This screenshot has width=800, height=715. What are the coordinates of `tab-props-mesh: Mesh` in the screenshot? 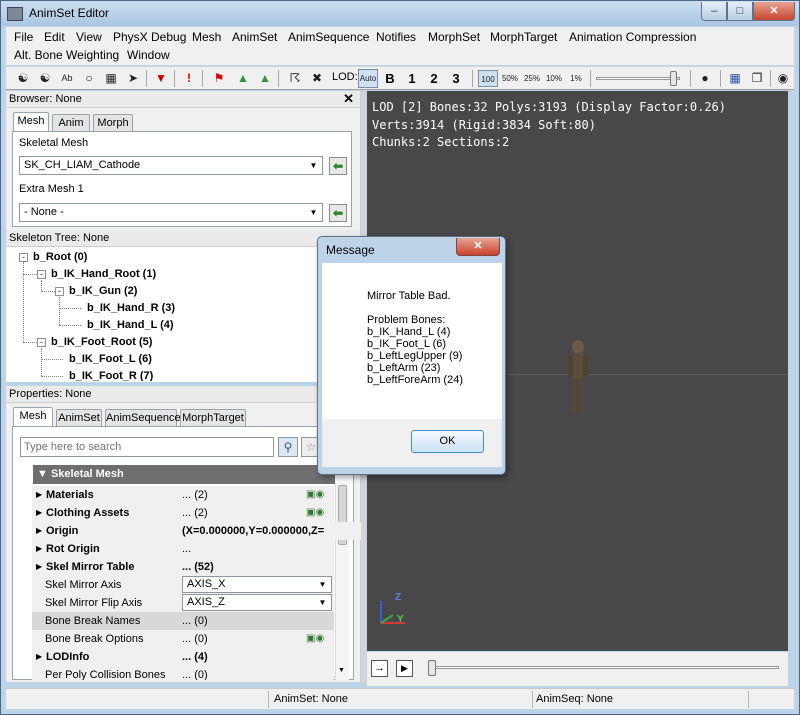 It's located at (33, 416).